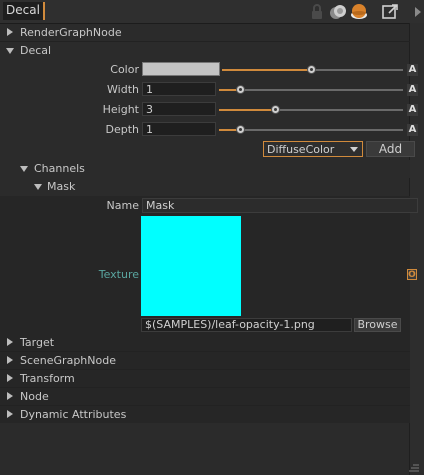 This screenshot has height=475, width=424. What do you see at coordinates (357, 70) in the screenshot?
I see `color-slider-track` at bounding box center [357, 70].